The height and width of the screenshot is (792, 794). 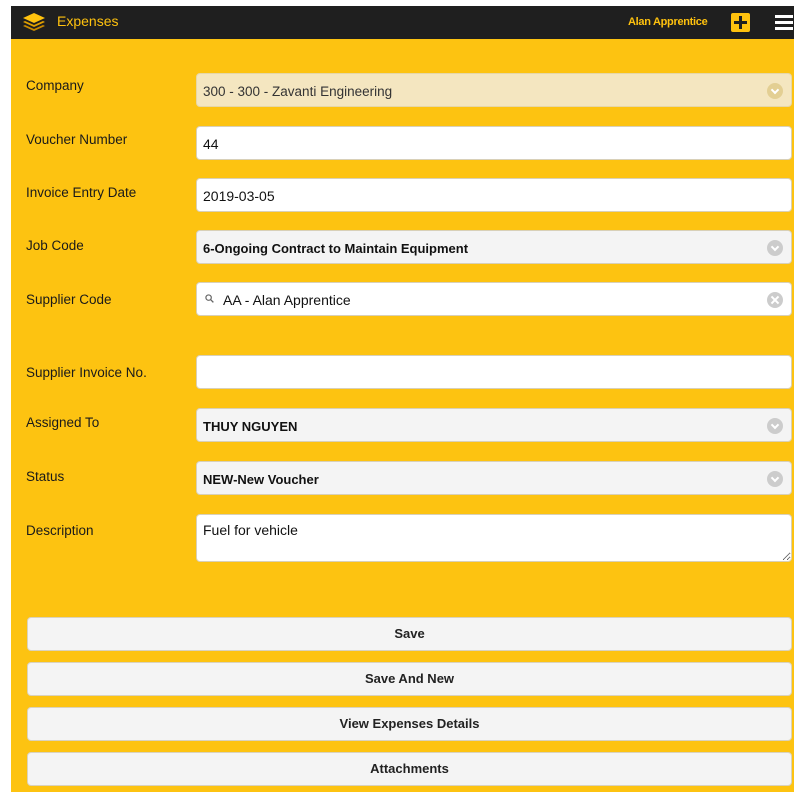 What do you see at coordinates (668, 22) in the screenshot?
I see `user-name: Alan Apprentice` at bounding box center [668, 22].